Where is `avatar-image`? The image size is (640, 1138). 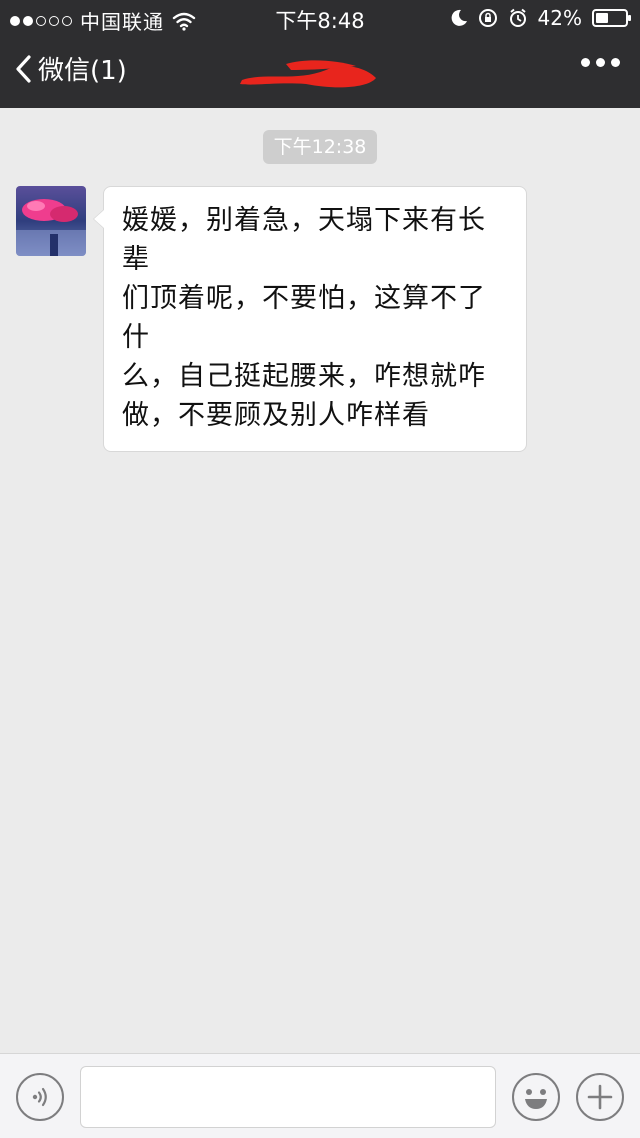
avatar-image is located at coordinates (51, 221).